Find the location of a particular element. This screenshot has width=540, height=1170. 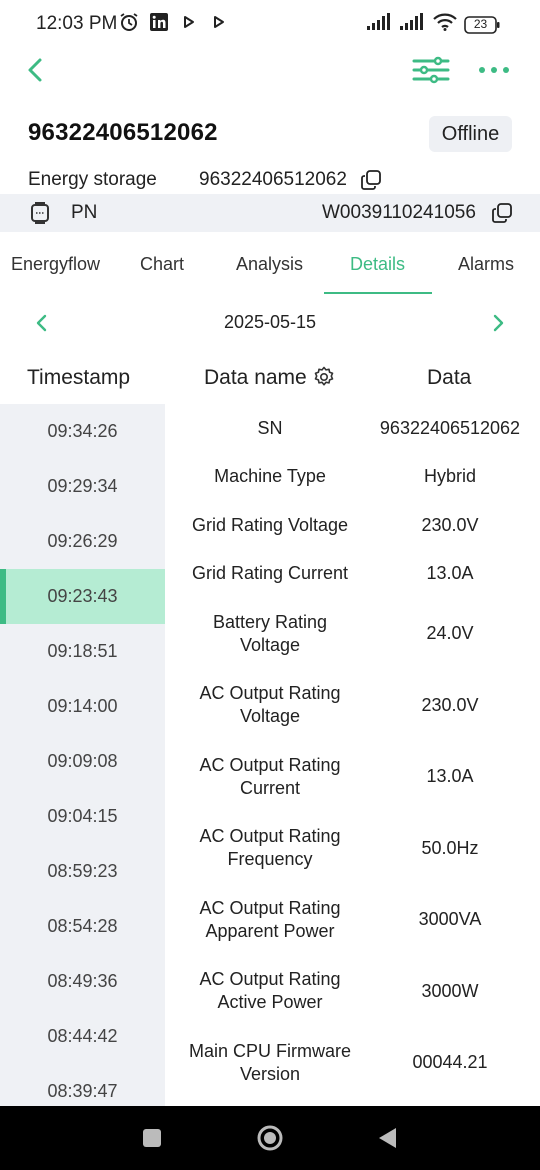

data-name-cell: Grid Rating Current is located at coordinates (270, 573).